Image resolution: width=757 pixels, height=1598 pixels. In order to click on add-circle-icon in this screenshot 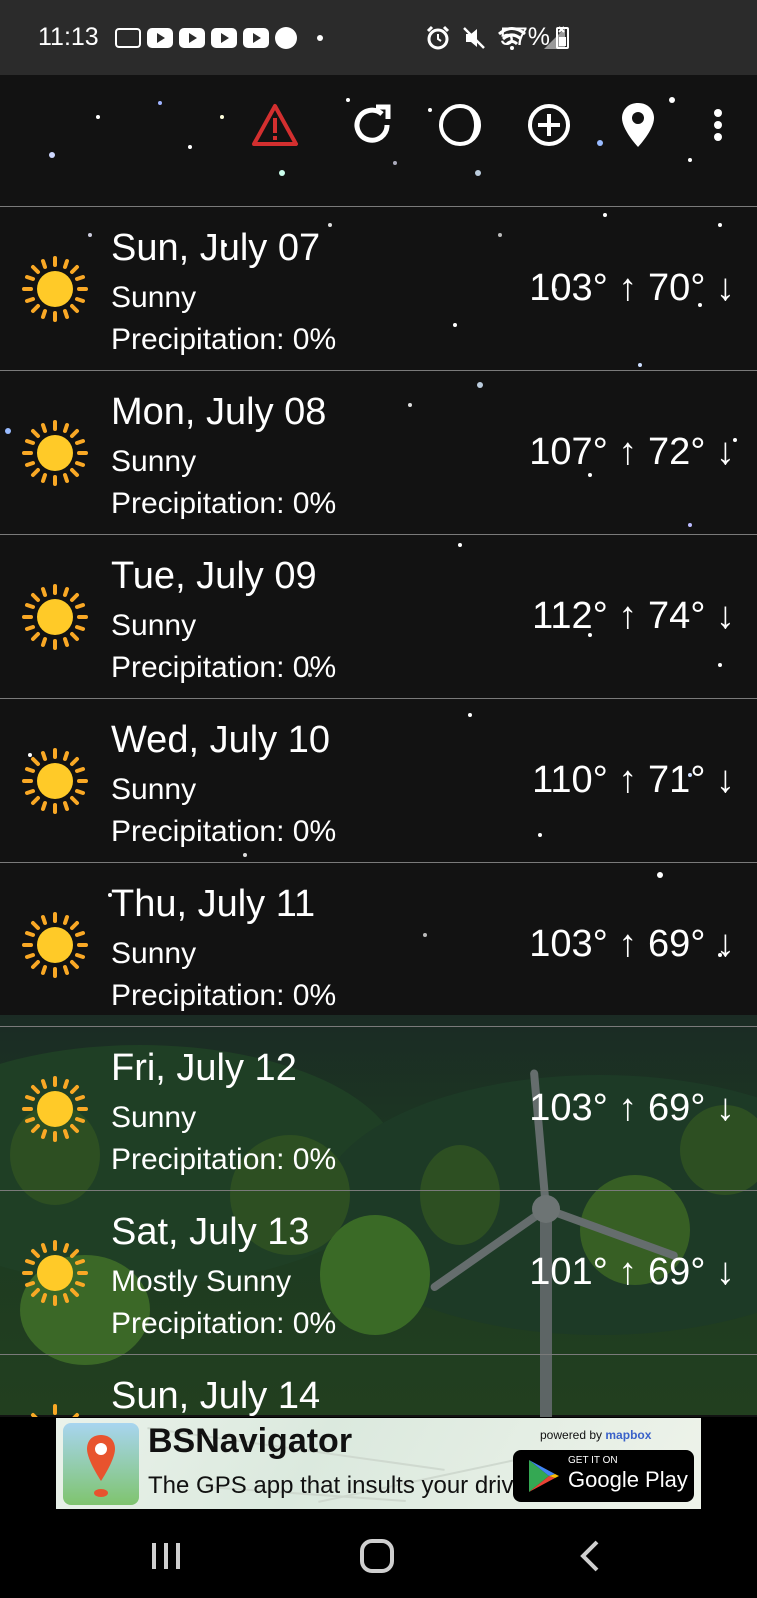, I will do `click(549, 125)`.